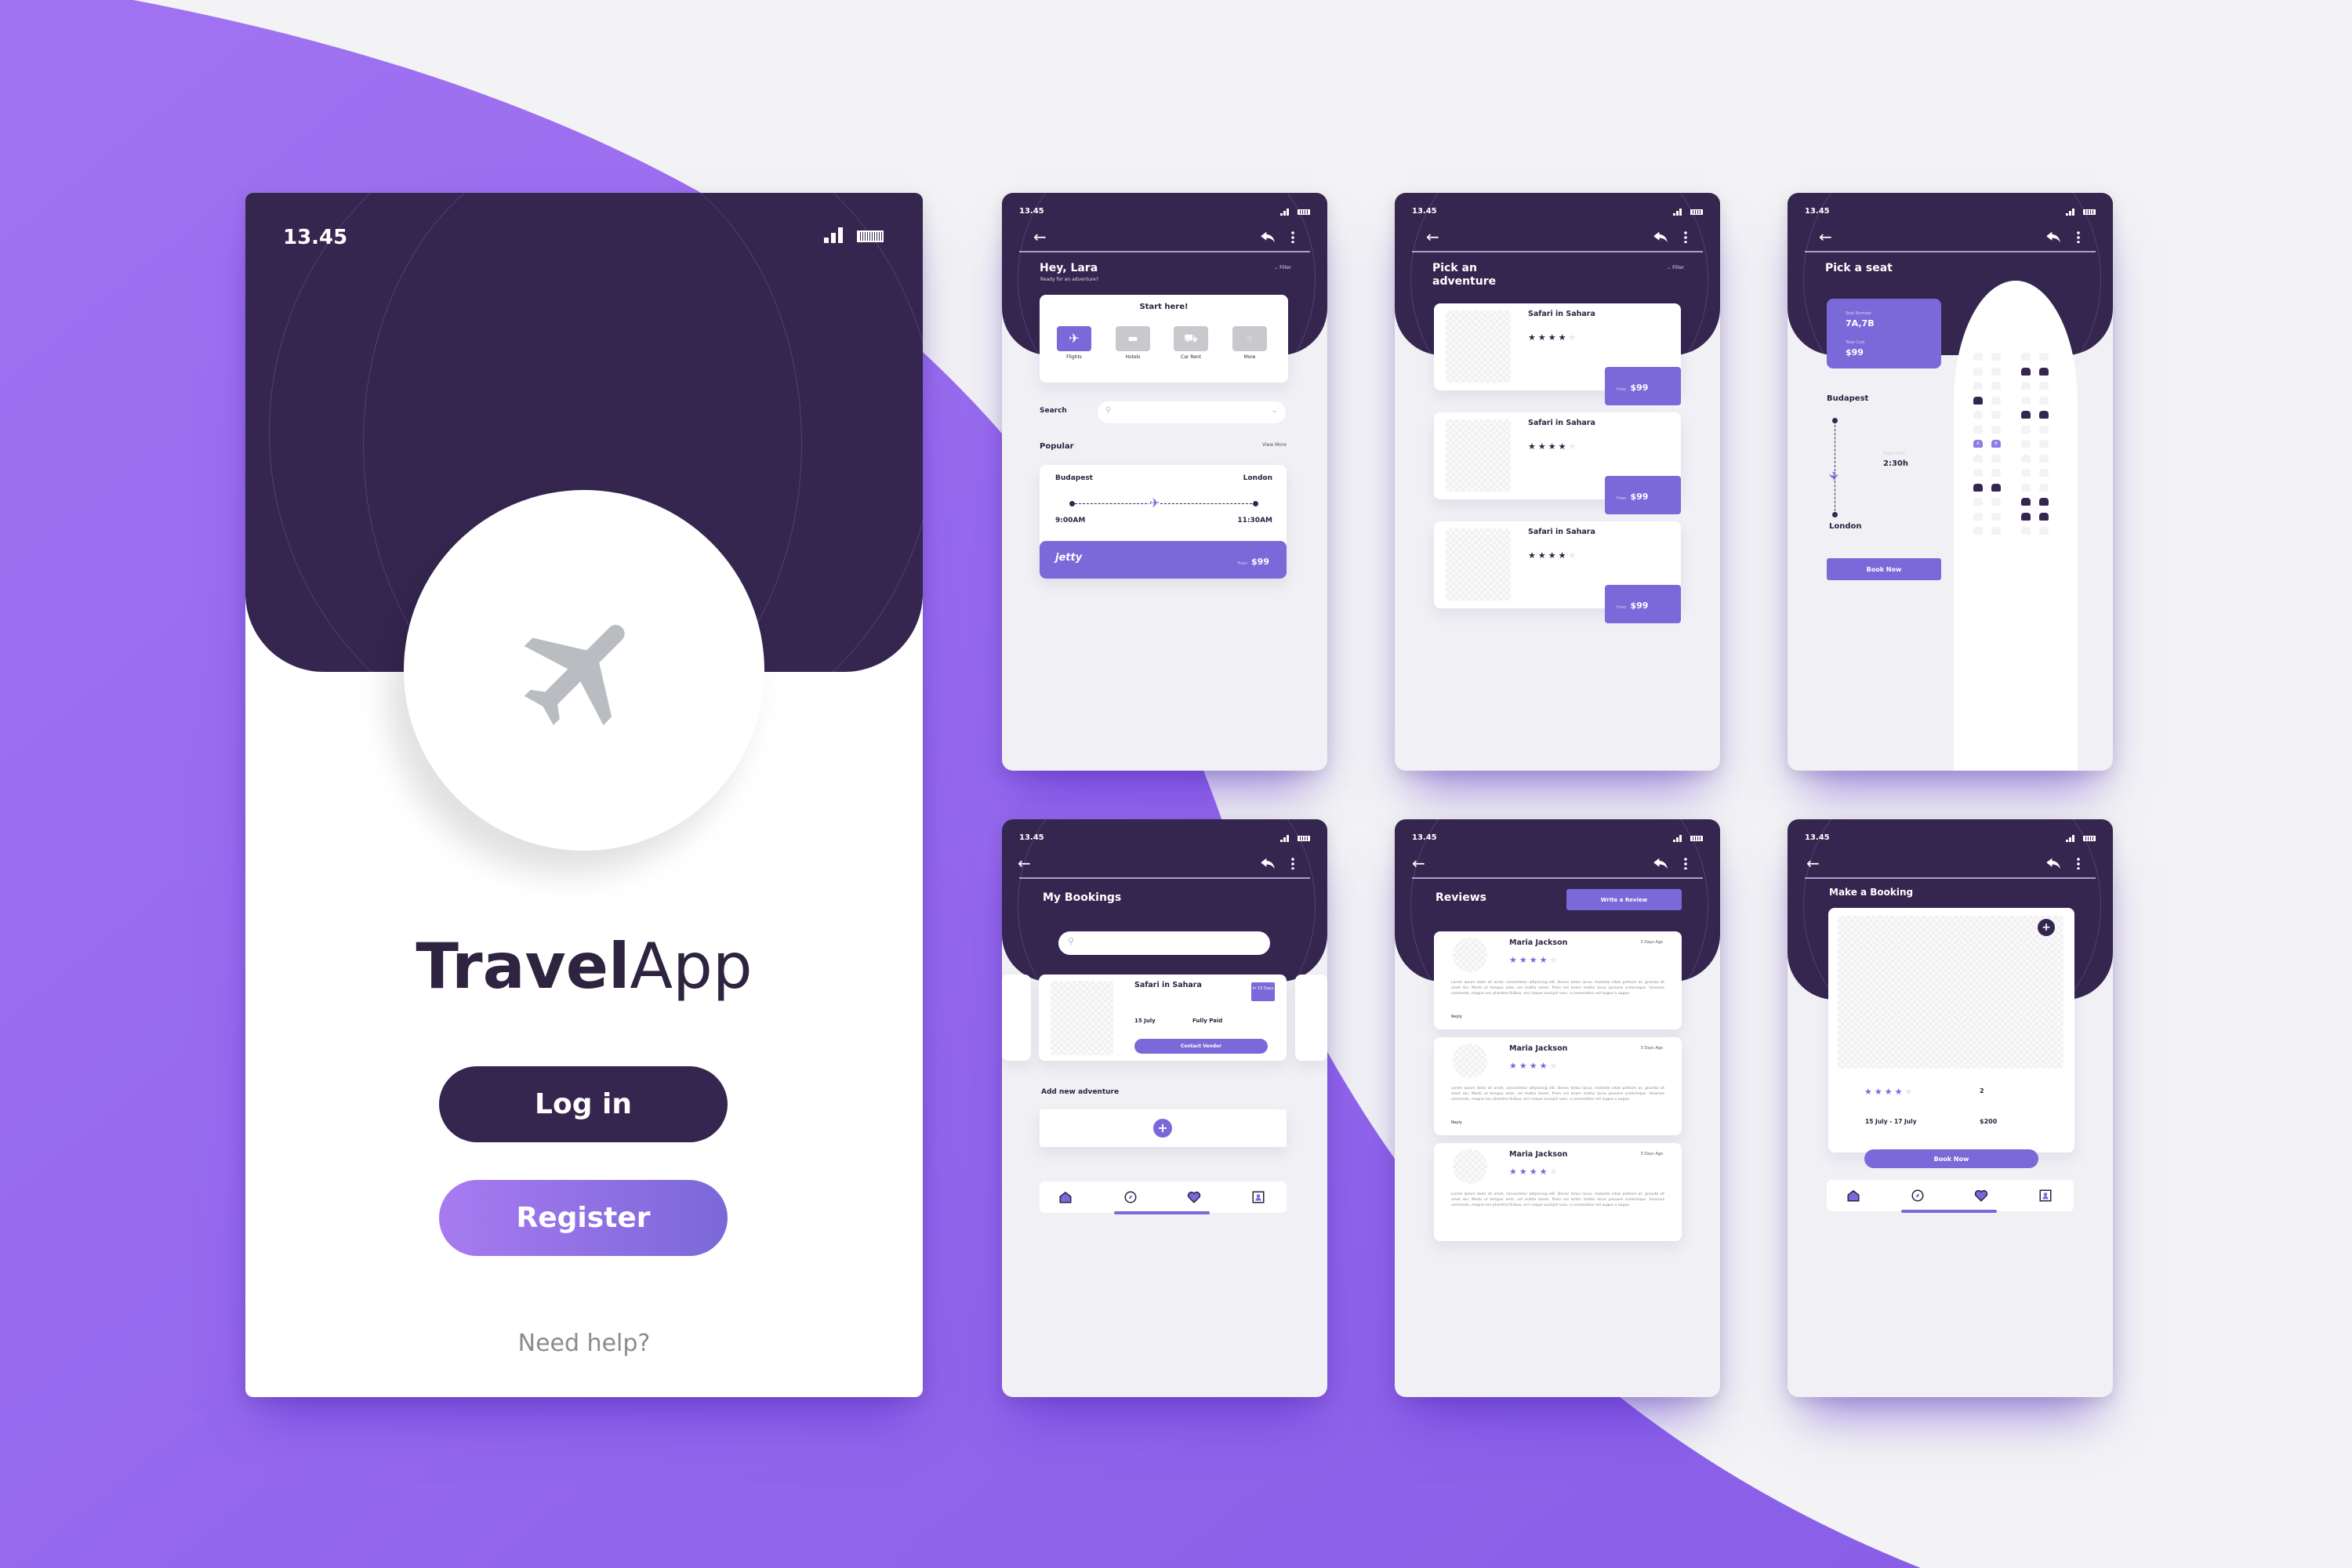 The width and height of the screenshot is (2352, 1568). Describe the element at coordinates (1274, 445) in the screenshot. I see `view-more-link: View More` at that location.